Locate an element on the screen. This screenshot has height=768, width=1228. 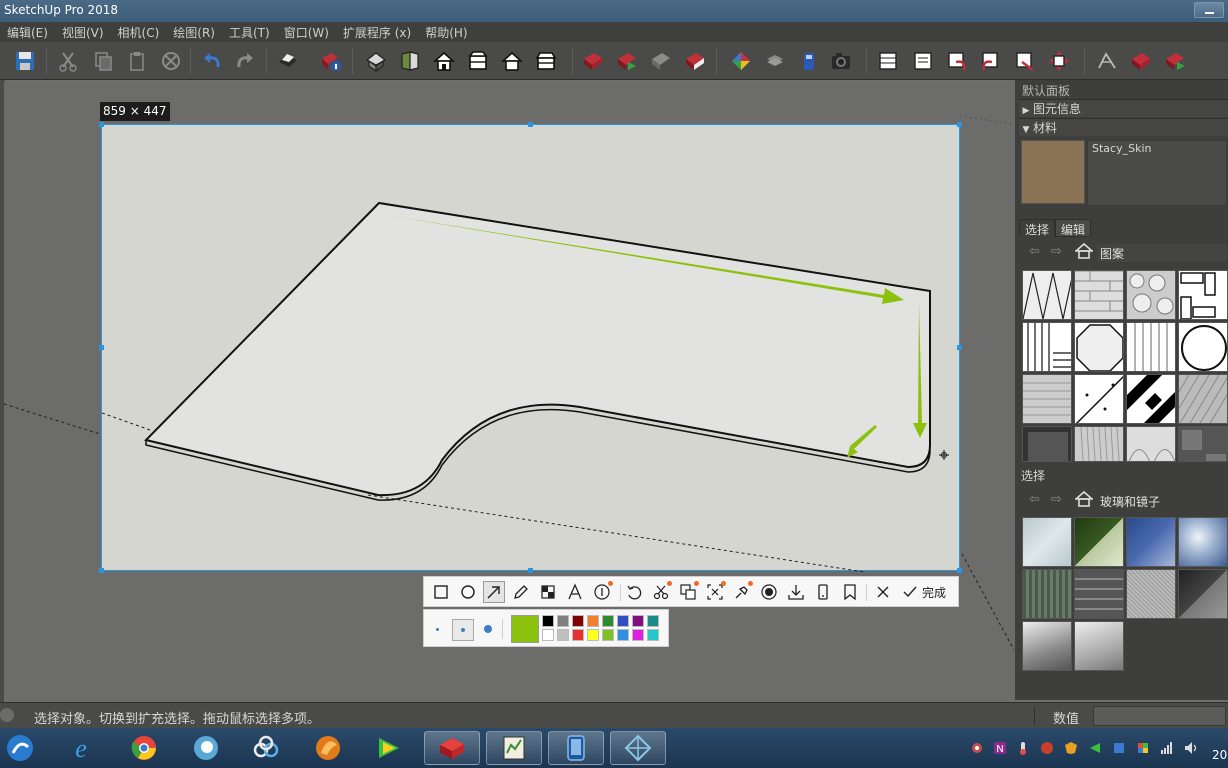
paste-icon is located at coordinates (137, 61).